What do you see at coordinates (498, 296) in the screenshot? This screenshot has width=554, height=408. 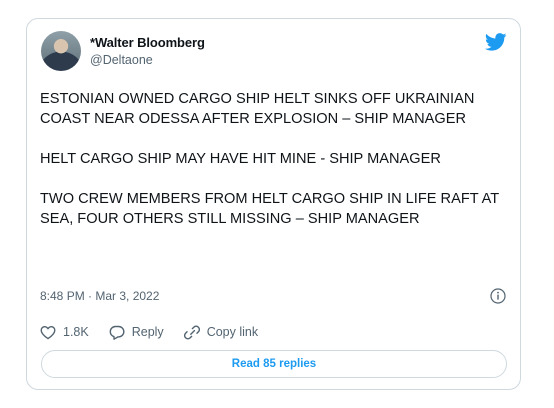 I see `info-icon` at bounding box center [498, 296].